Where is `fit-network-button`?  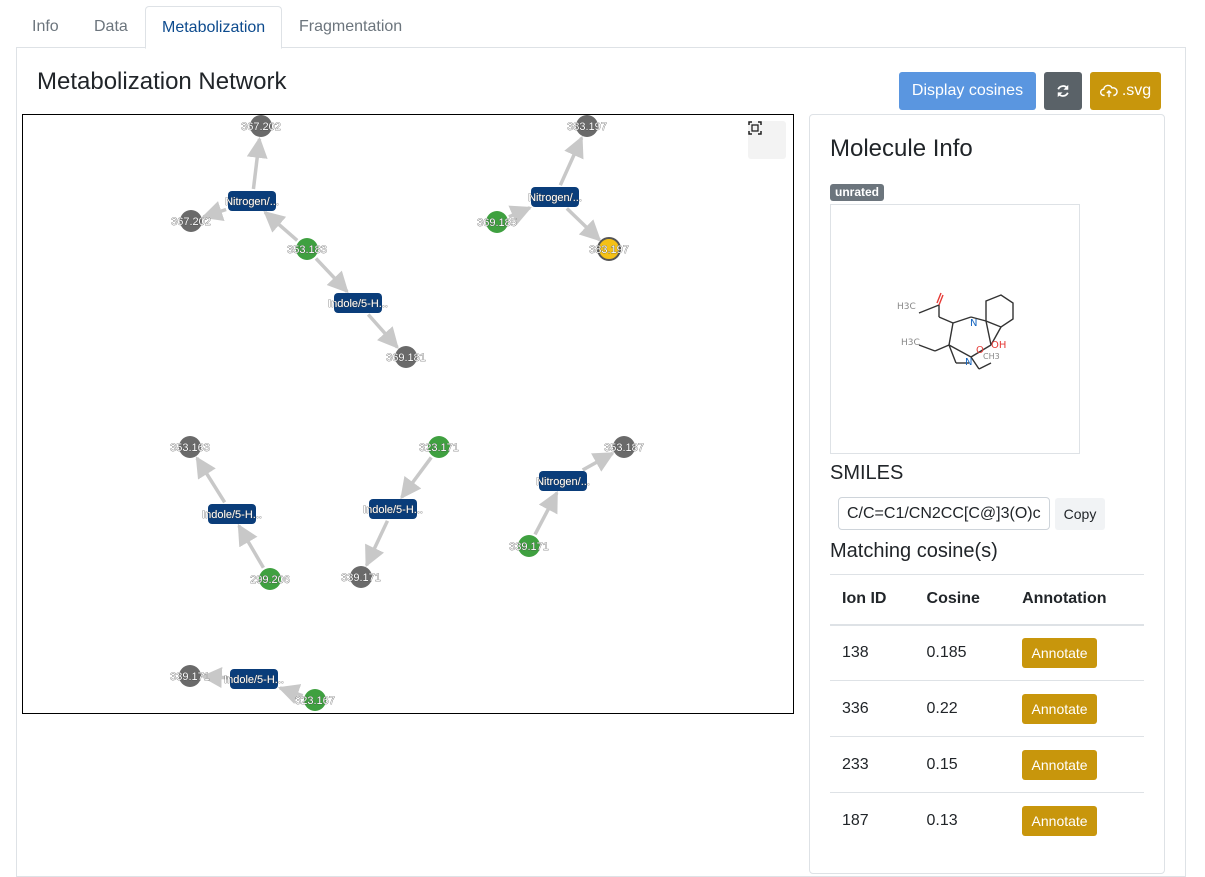
fit-network-button is located at coordinates (767, 140).